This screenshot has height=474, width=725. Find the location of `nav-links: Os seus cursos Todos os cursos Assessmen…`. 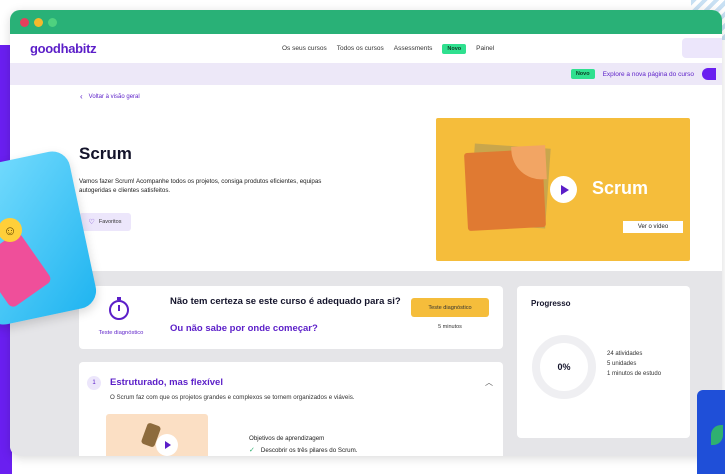

nav-links: Os seus cursos Todos os cursos Assessmen… is located at coordinates (388, 48).